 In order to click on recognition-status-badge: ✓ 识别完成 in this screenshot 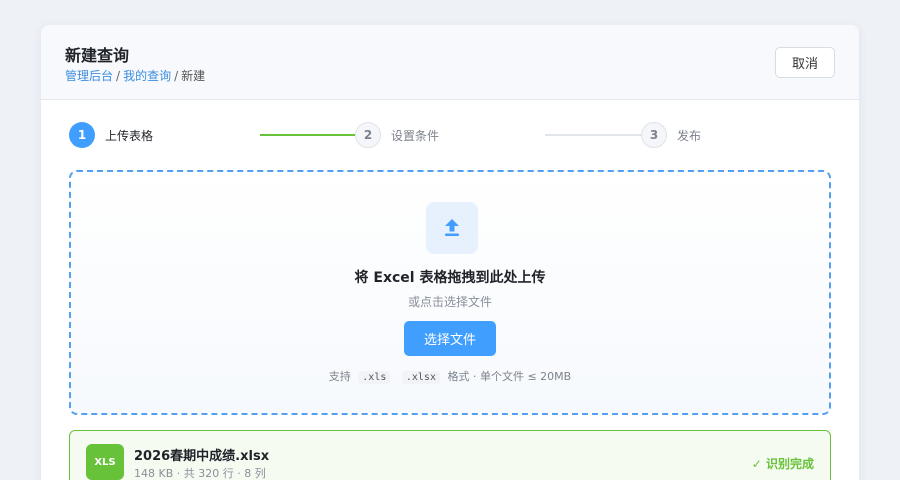, I will do `click(782, 464)`.